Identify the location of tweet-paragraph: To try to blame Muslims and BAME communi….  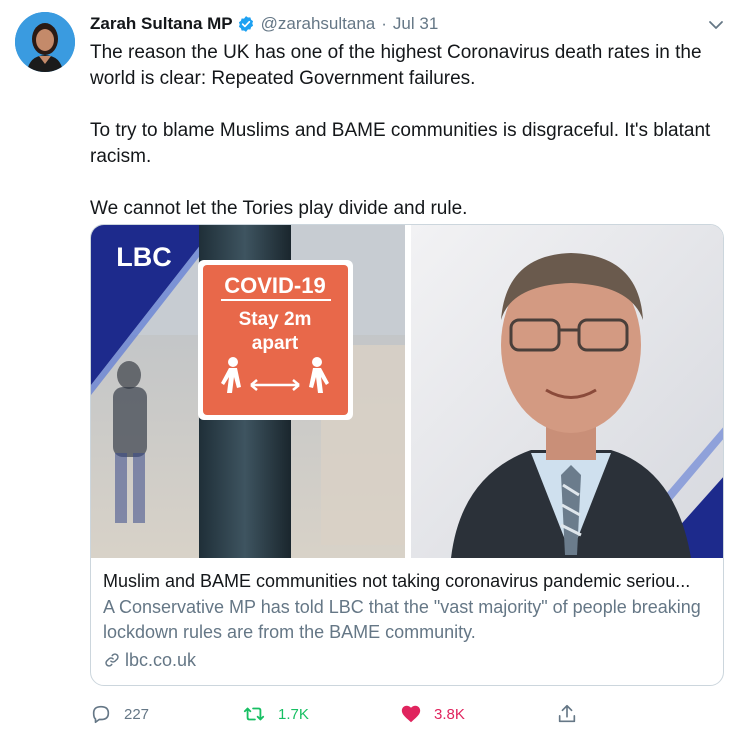
(400, 143).